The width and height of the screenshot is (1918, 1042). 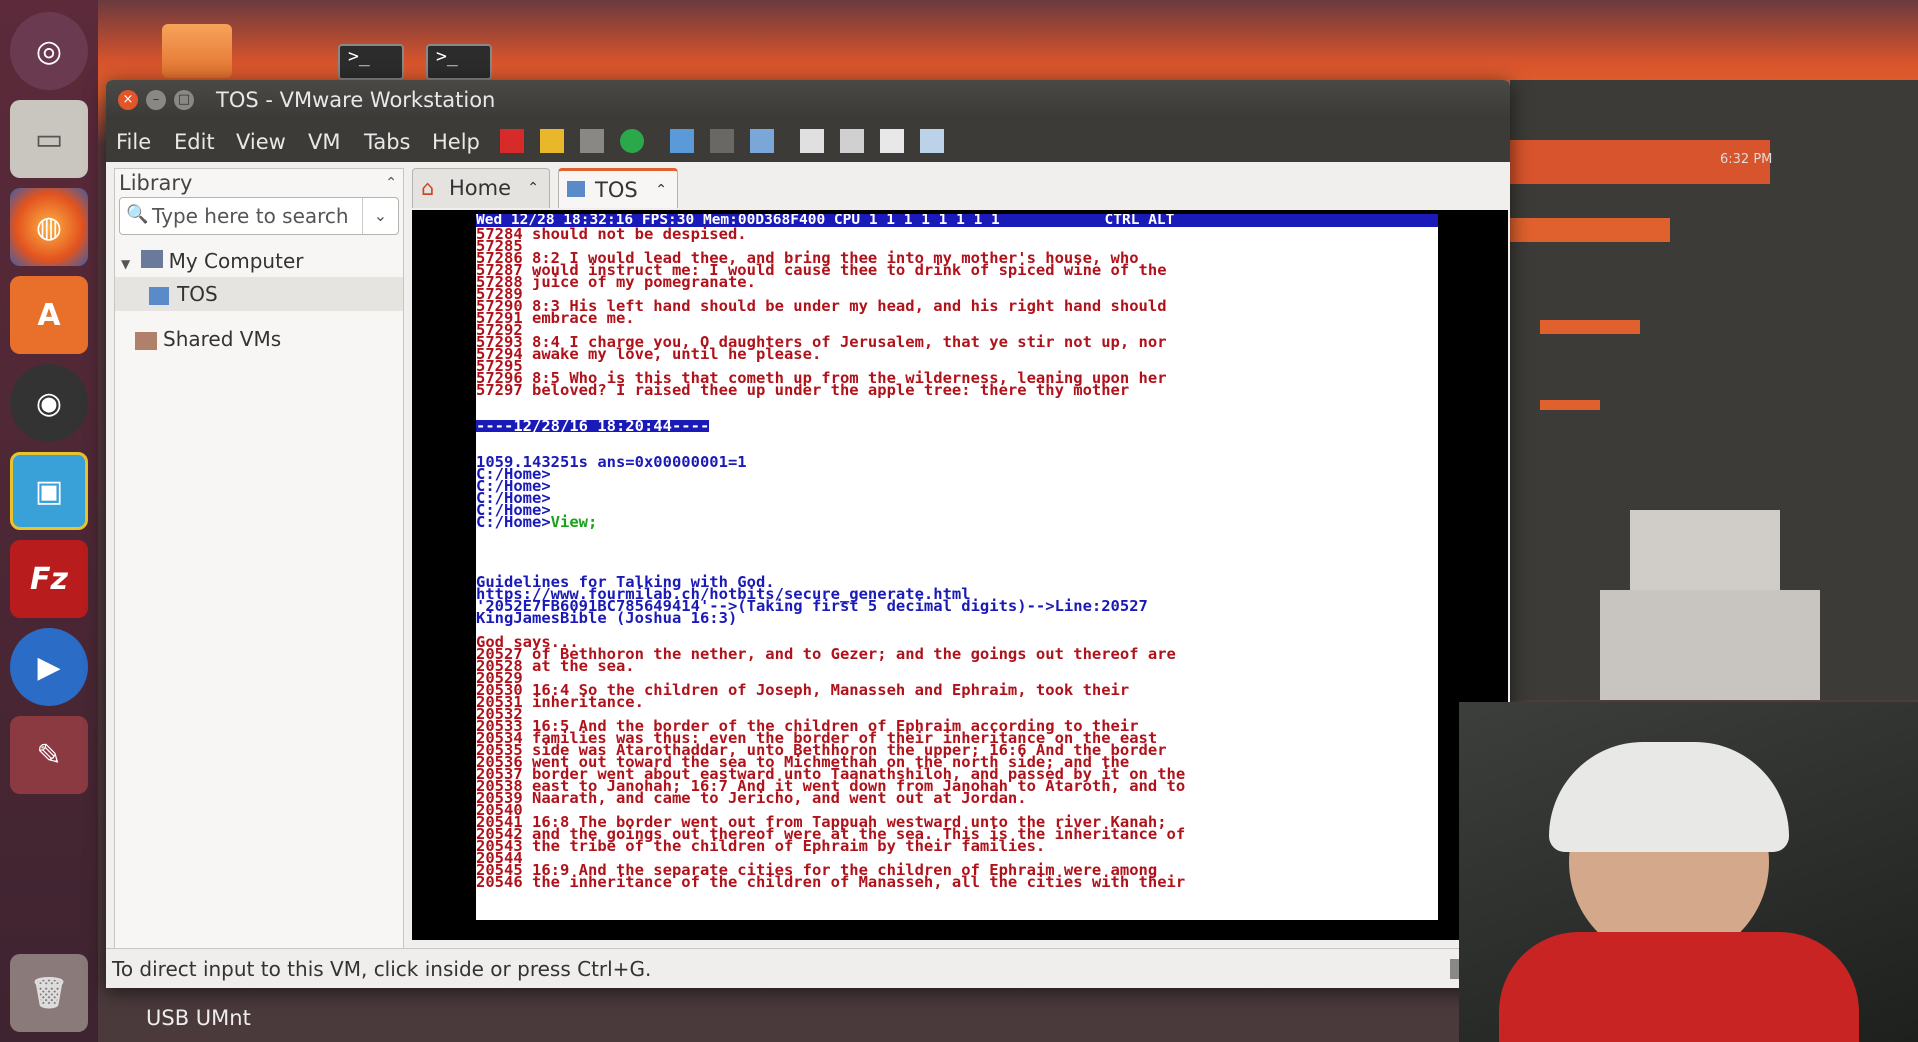 What do you see at coordinates (356, 100) in the screenshot?
I see `window-title: TOS - VMware Workstation` at bounding box center [356, 100].